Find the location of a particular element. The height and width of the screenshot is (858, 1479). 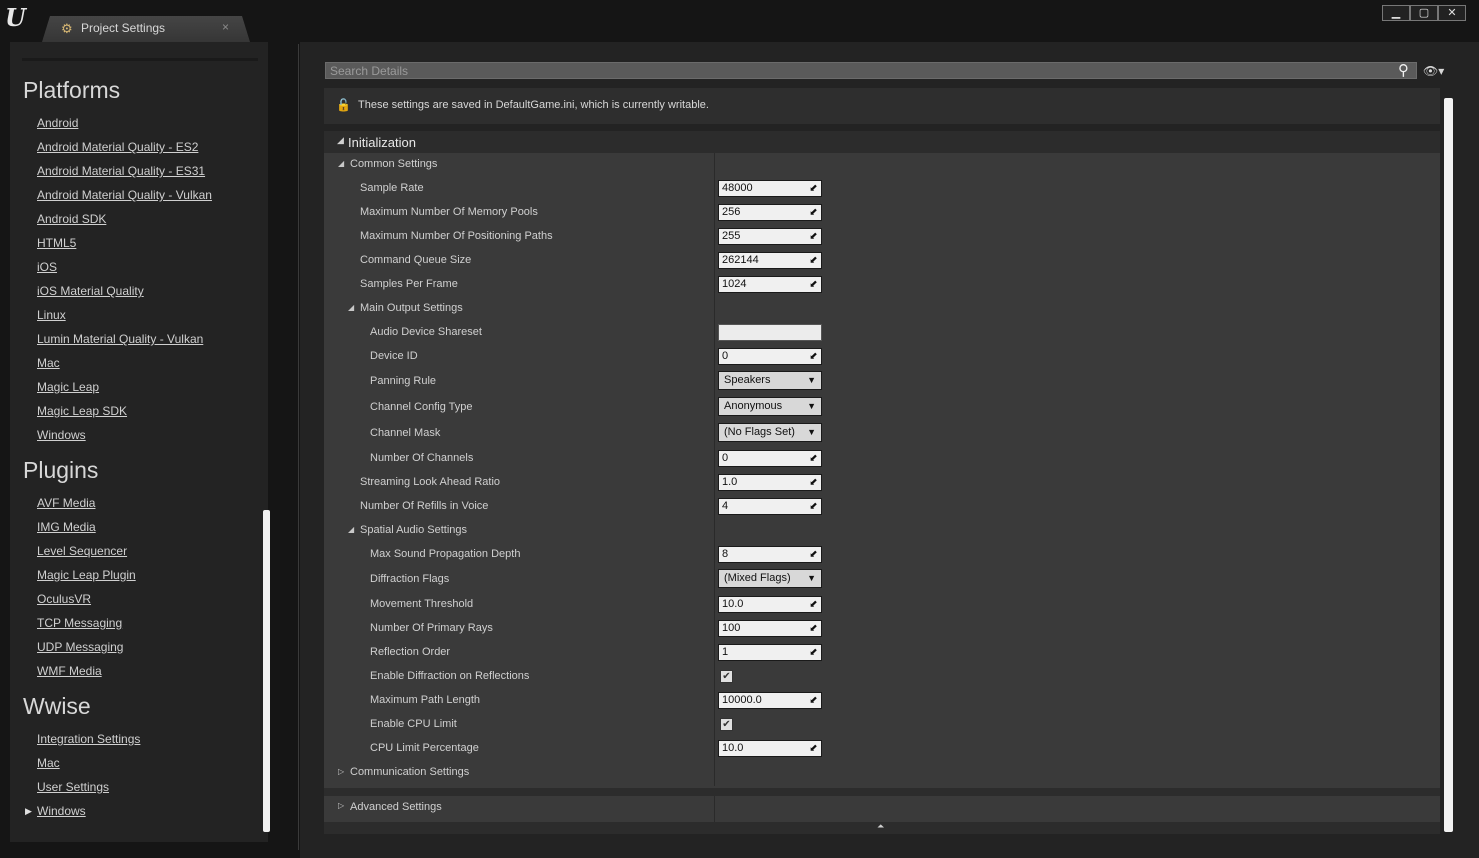

nav-link-user-settings: User Settings is located at coordinates (73, 787).